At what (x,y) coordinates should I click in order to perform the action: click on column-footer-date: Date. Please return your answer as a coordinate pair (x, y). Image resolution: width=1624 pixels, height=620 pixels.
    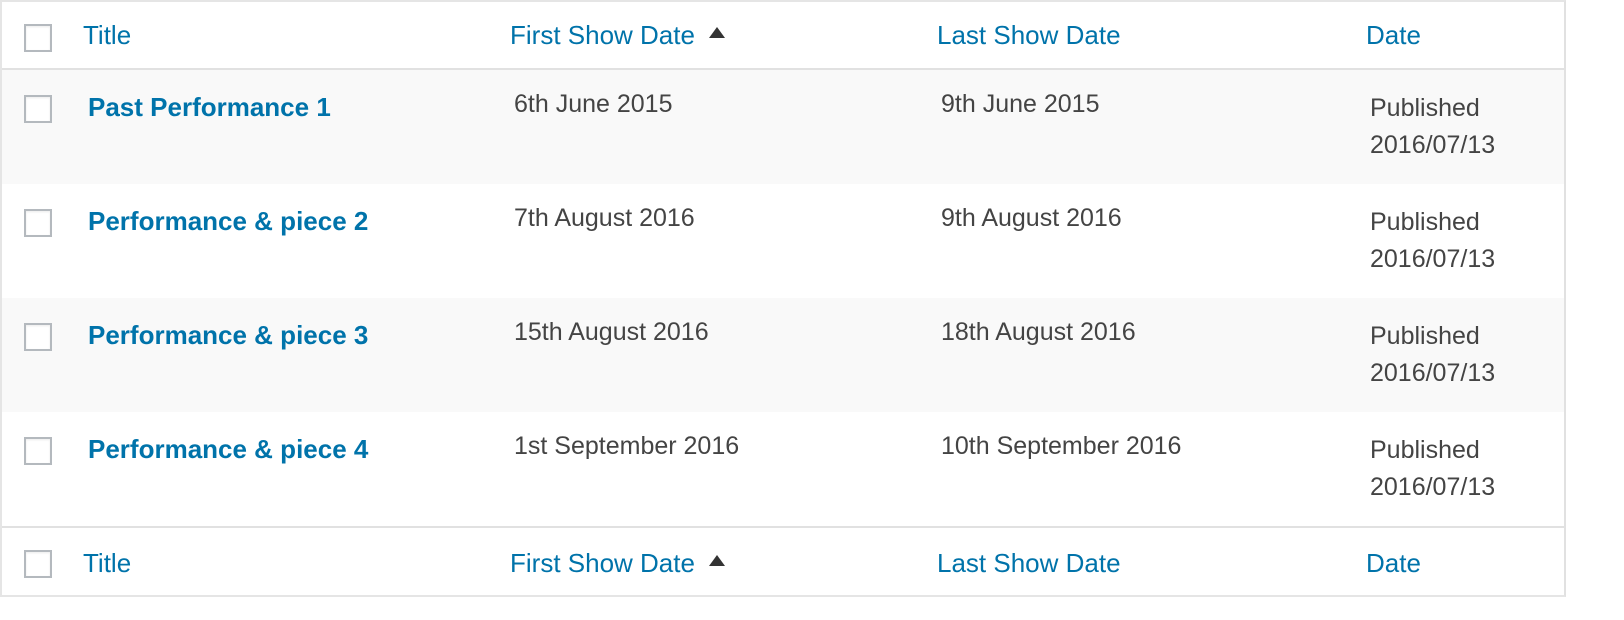
    Looking at the image, I should click on (1393, 563).